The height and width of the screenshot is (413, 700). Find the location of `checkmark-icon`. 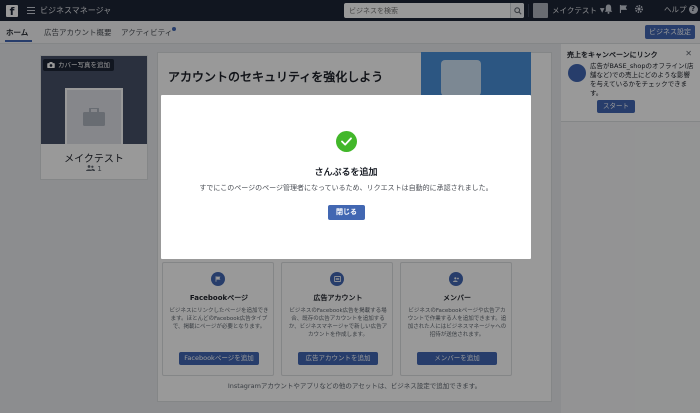

checkmark-icon is located at coordinates (346, 141).